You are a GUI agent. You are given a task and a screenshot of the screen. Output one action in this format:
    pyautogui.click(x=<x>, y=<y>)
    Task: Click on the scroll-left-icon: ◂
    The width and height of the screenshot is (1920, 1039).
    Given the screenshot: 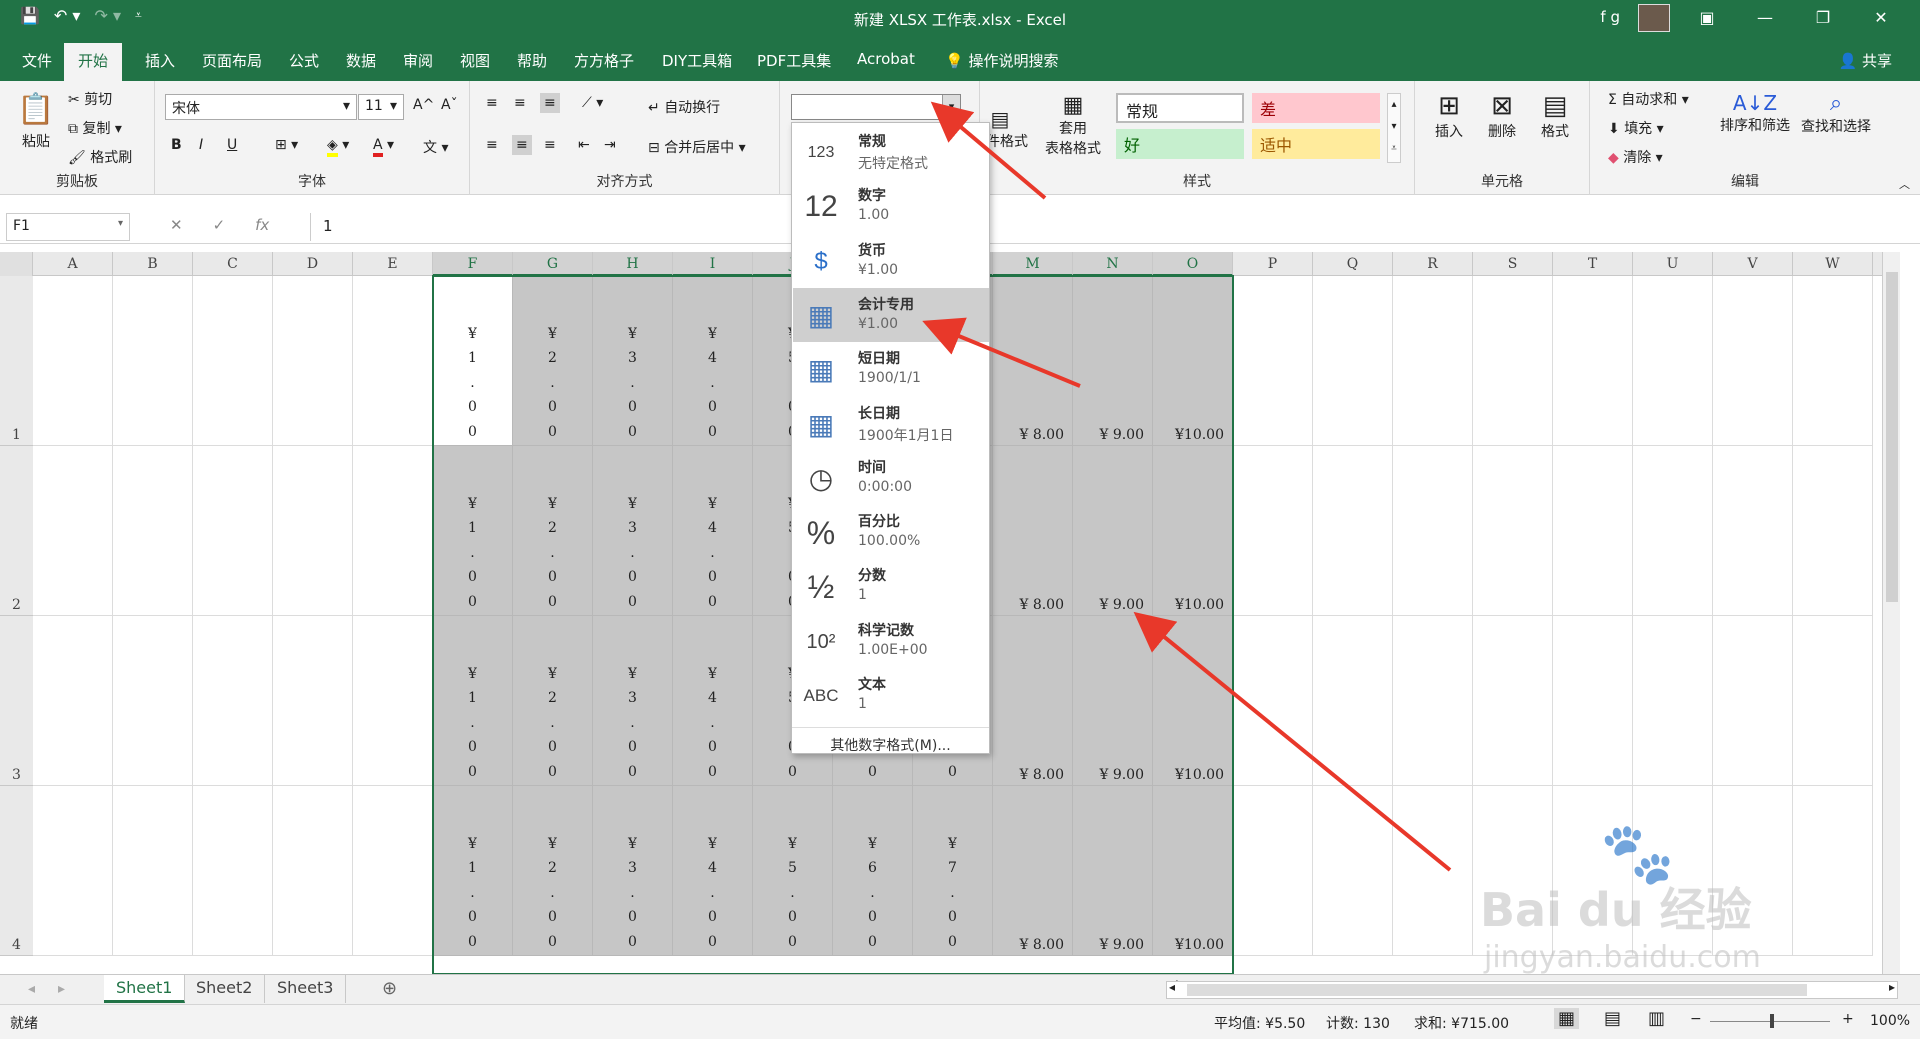 What is the action you would take?
    pyautogui.click(x=1172, y=987)
    